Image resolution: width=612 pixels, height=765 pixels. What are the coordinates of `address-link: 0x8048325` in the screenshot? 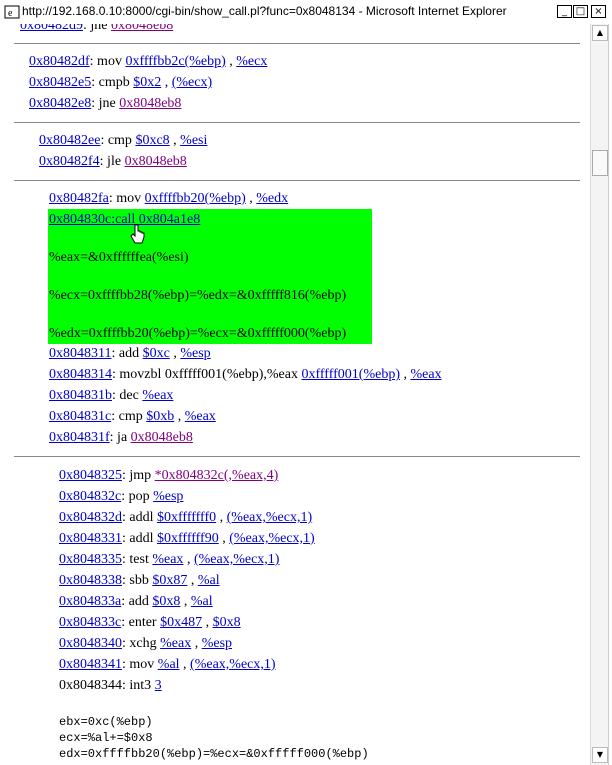 It's located at (90, 475).